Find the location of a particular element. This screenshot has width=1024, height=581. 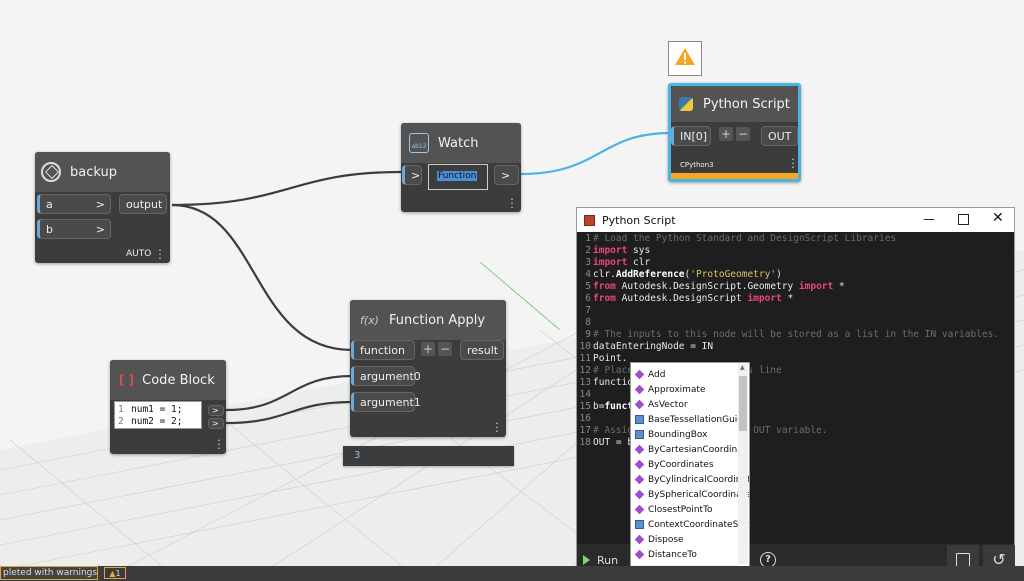

autocomplete-item: ByCylindricalCoordinat is located at coordinates (691, 479).